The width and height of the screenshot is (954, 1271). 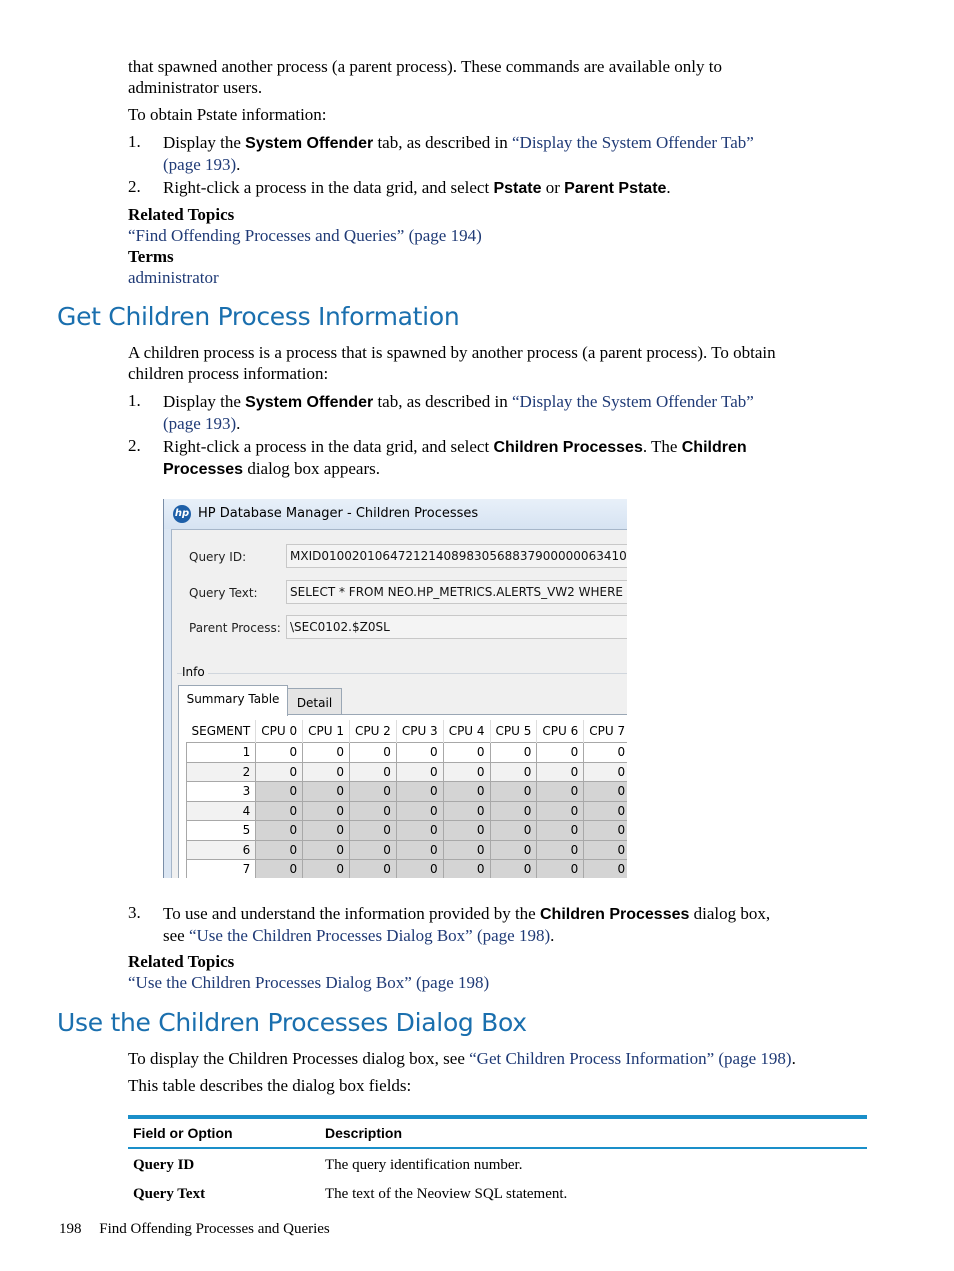 I want to click on grid-row: 700000000, so click(x=406, y=868).